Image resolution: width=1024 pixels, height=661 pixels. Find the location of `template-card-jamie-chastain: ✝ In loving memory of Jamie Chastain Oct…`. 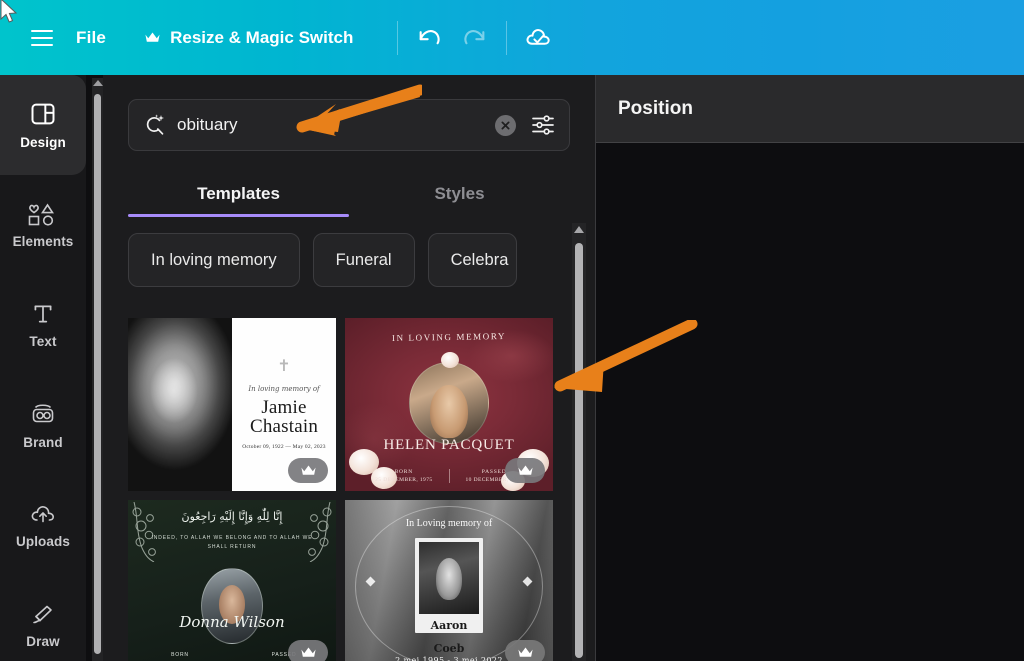

template-card-jamie-chastain: ✝ In loving memory of Jamie Chastain Oct… is located at coordinates (232, 404).